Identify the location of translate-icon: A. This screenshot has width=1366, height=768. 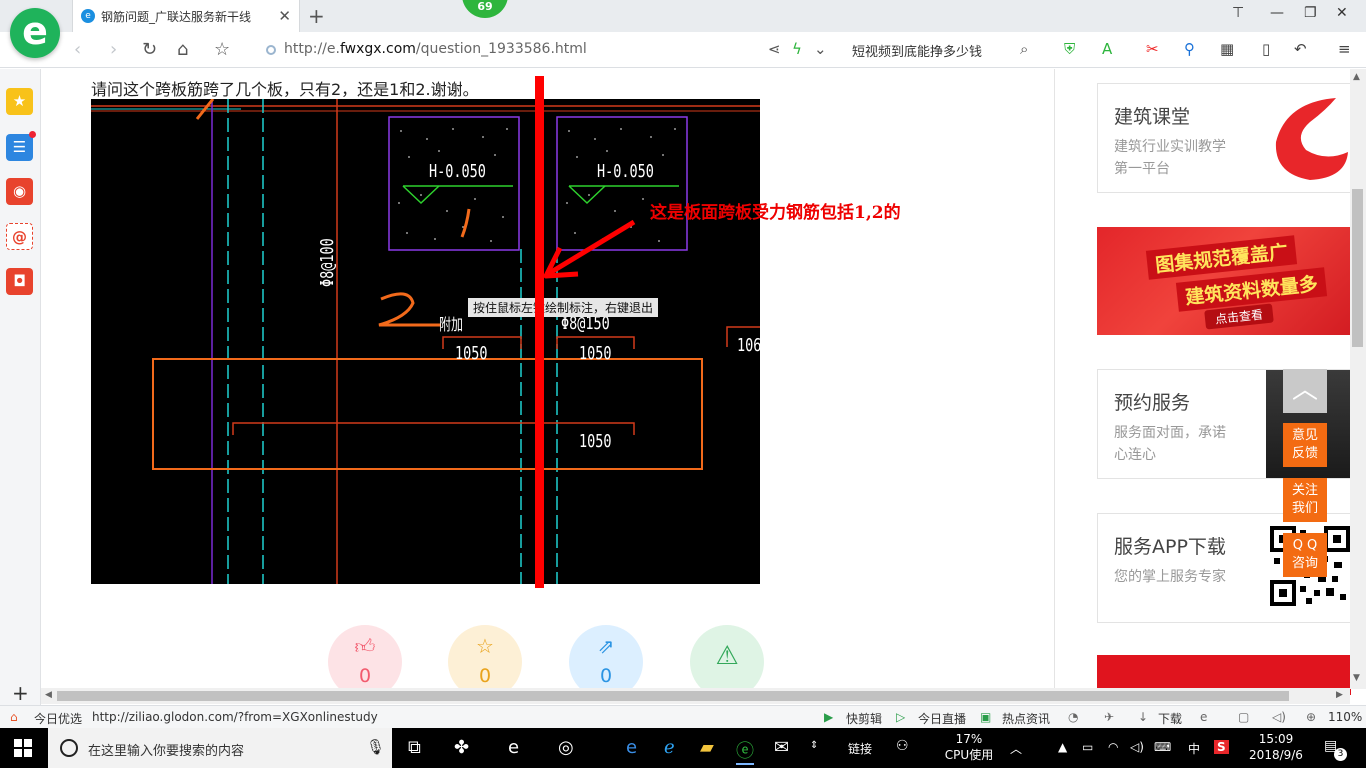
(1107, 49).